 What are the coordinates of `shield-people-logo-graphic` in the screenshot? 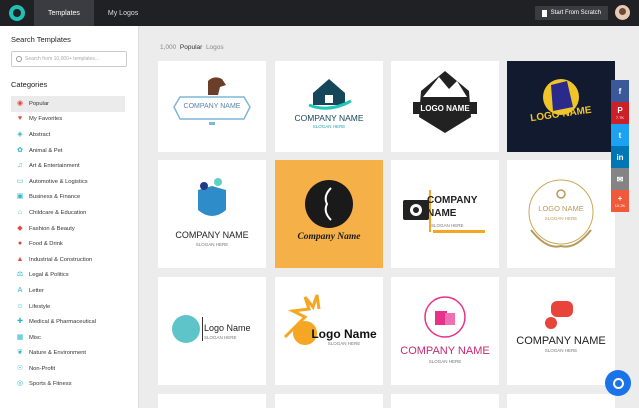 It's located at (212, 197).